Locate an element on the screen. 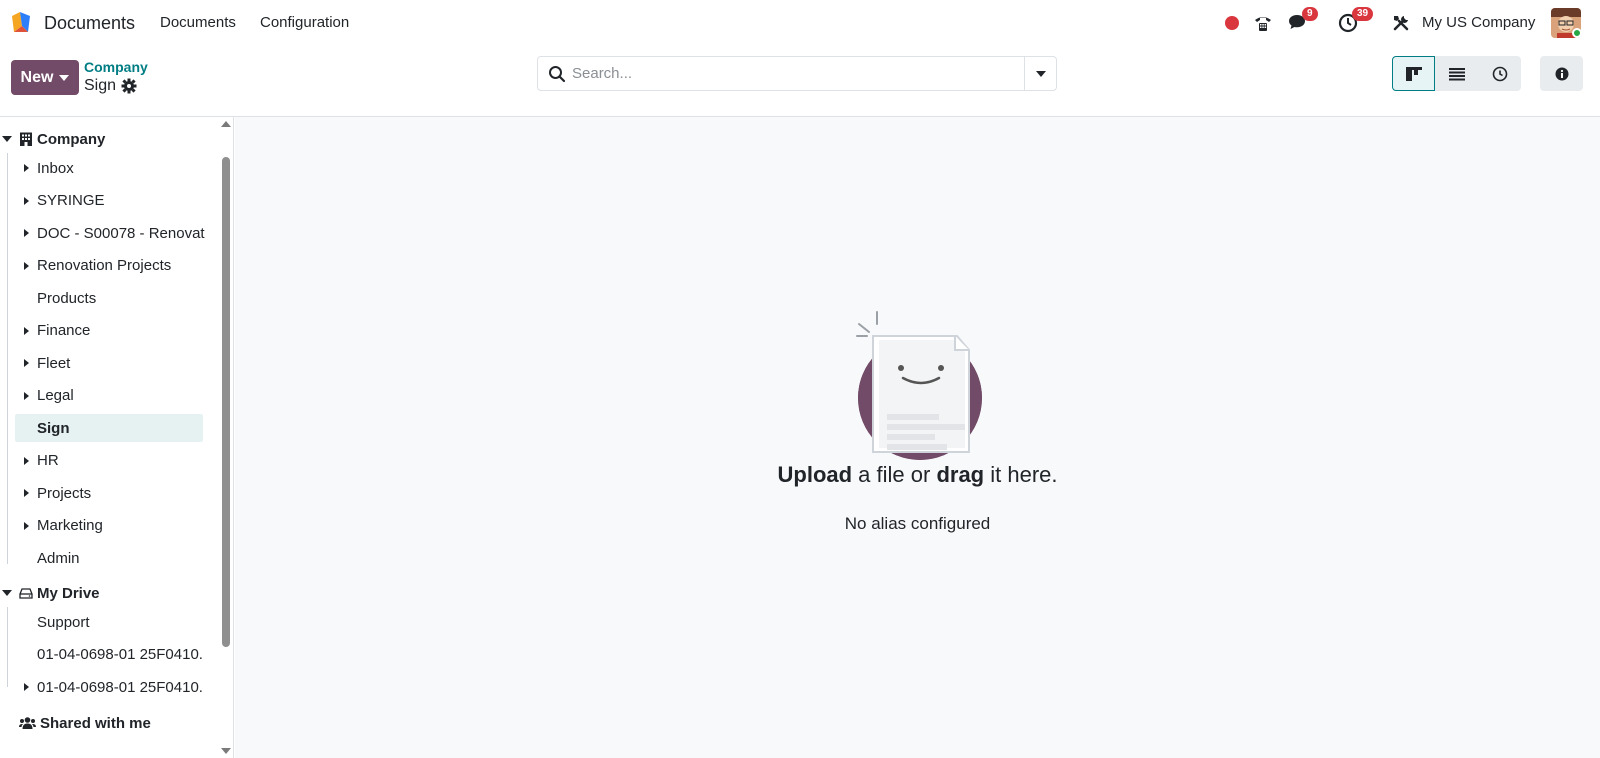 The height and width of the screenshot is (758, 1600). folder-item: Legal is located at coordinates (105, 396).